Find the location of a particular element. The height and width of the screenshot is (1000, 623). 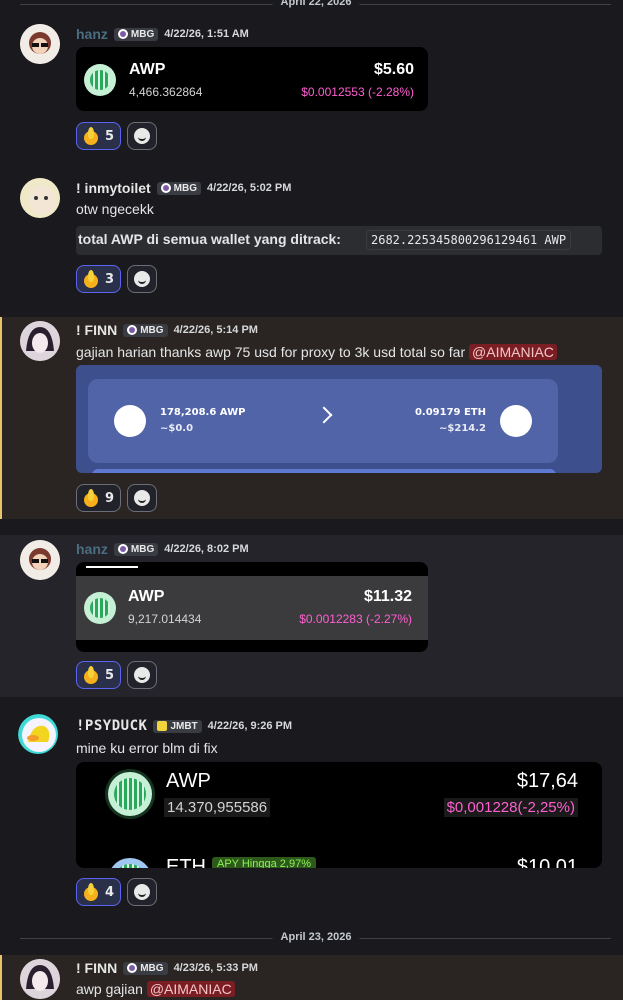

token-value: $11.32 is located at coordinates (387, 596).